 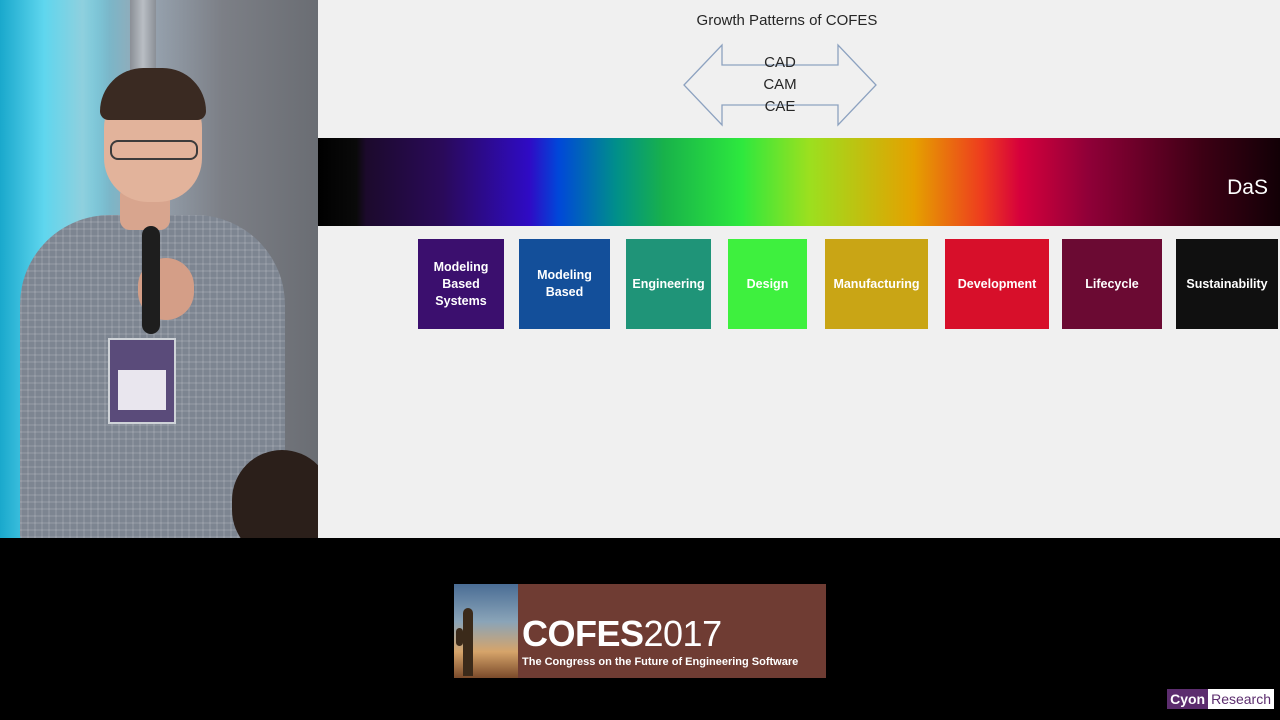 I want to click on category-label: Development, so click(x=997, y=283).